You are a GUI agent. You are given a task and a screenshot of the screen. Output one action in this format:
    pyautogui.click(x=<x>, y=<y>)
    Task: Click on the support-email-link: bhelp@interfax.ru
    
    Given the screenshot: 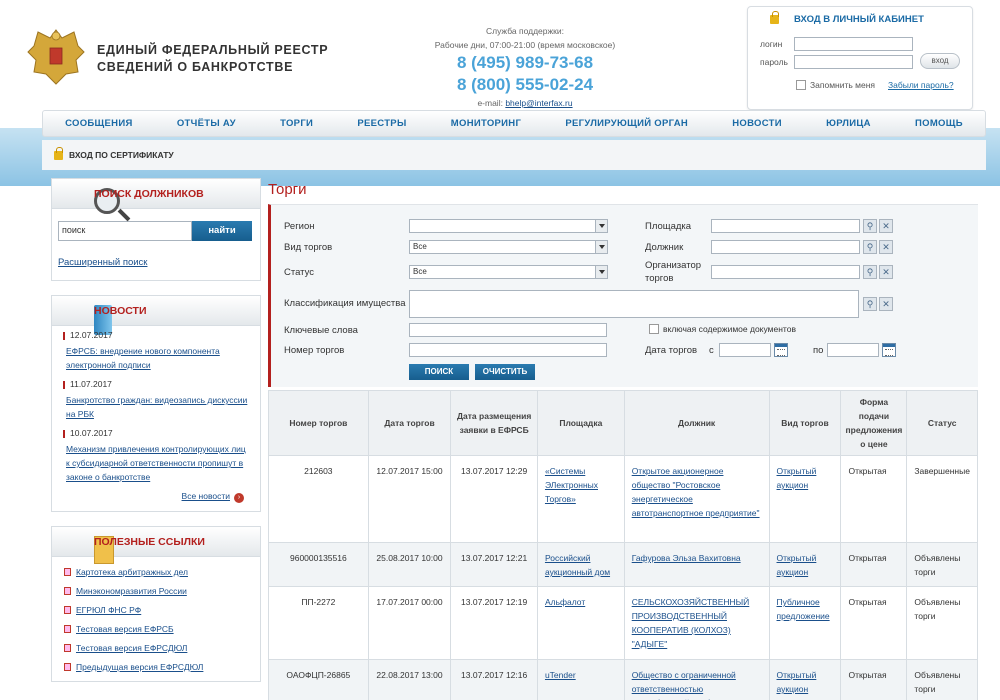 What is the action you would take?
    pyautogui.click(x=538, y=103)
    